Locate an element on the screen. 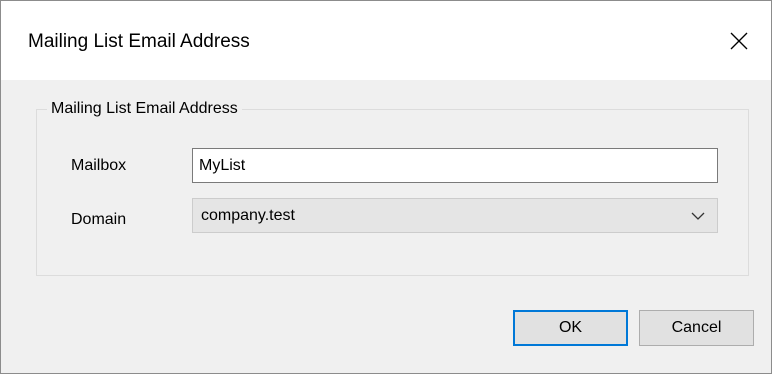  ok-button: OK is located at coordinates (570, 328).